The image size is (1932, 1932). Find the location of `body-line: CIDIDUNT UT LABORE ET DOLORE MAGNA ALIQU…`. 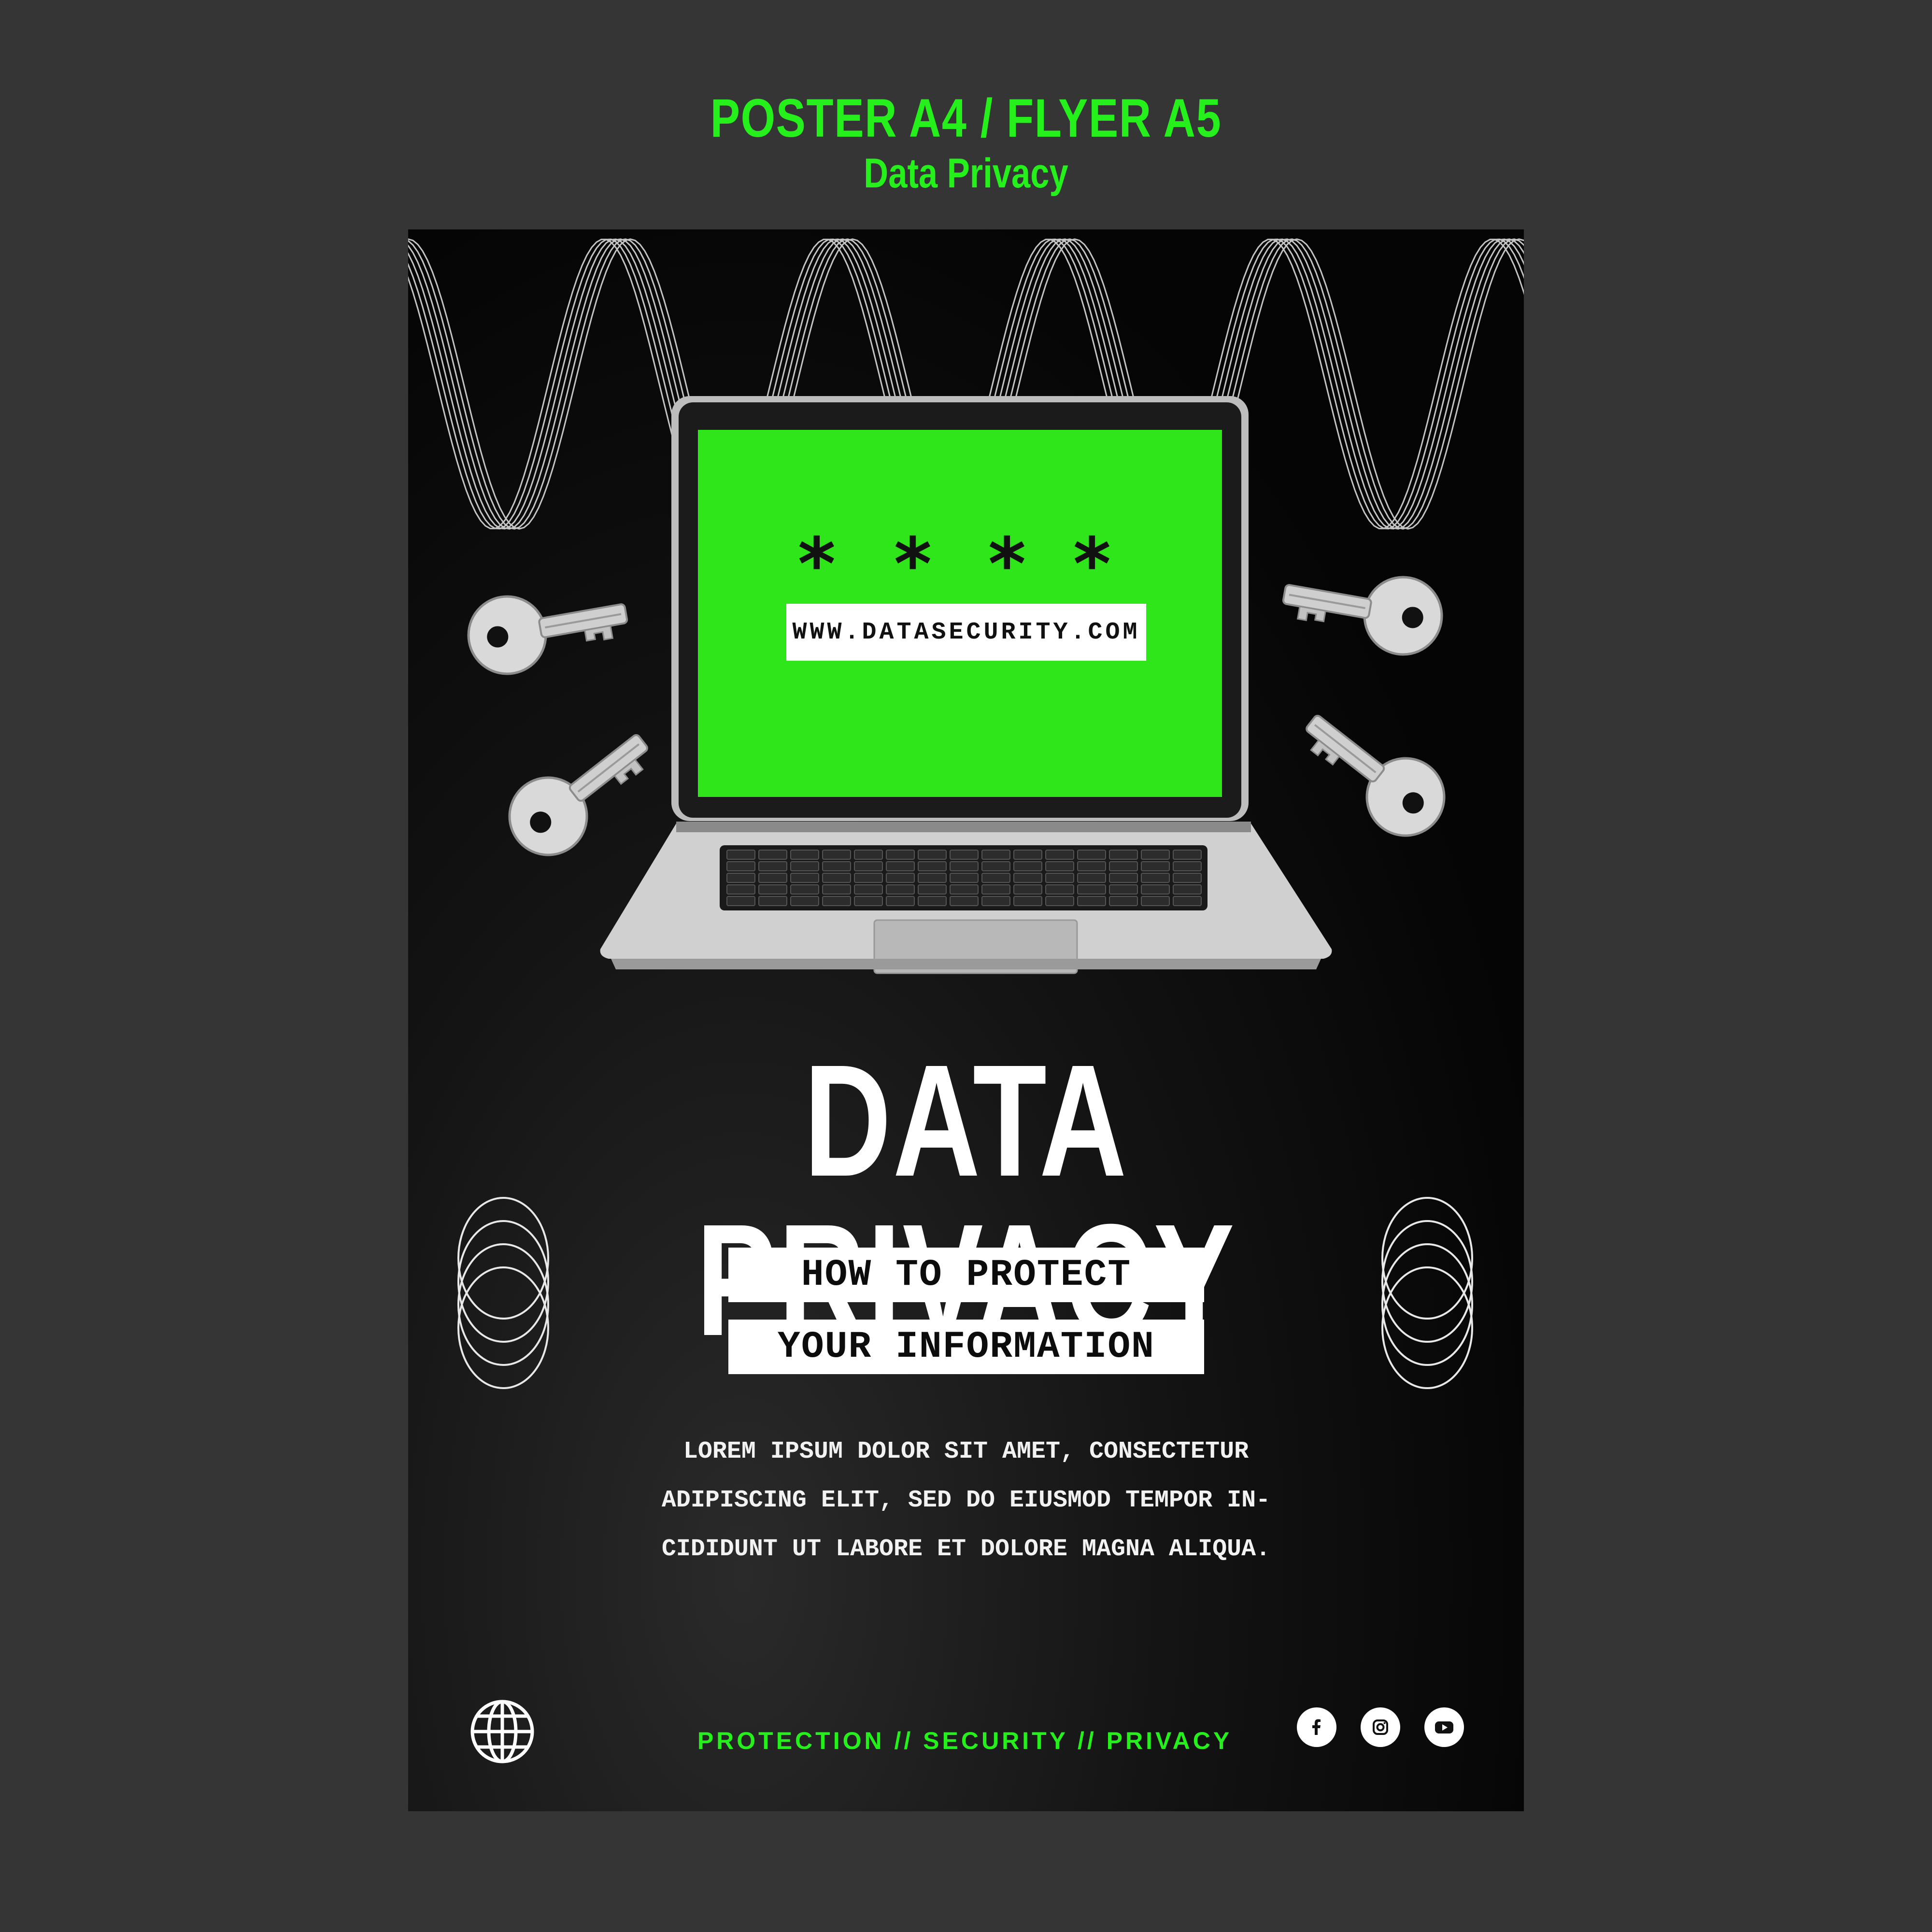

body-line: CIDIDUNT UT LABORE ET DOLORE MAGNA ALIQU… is located at coordinates (966, 1549).